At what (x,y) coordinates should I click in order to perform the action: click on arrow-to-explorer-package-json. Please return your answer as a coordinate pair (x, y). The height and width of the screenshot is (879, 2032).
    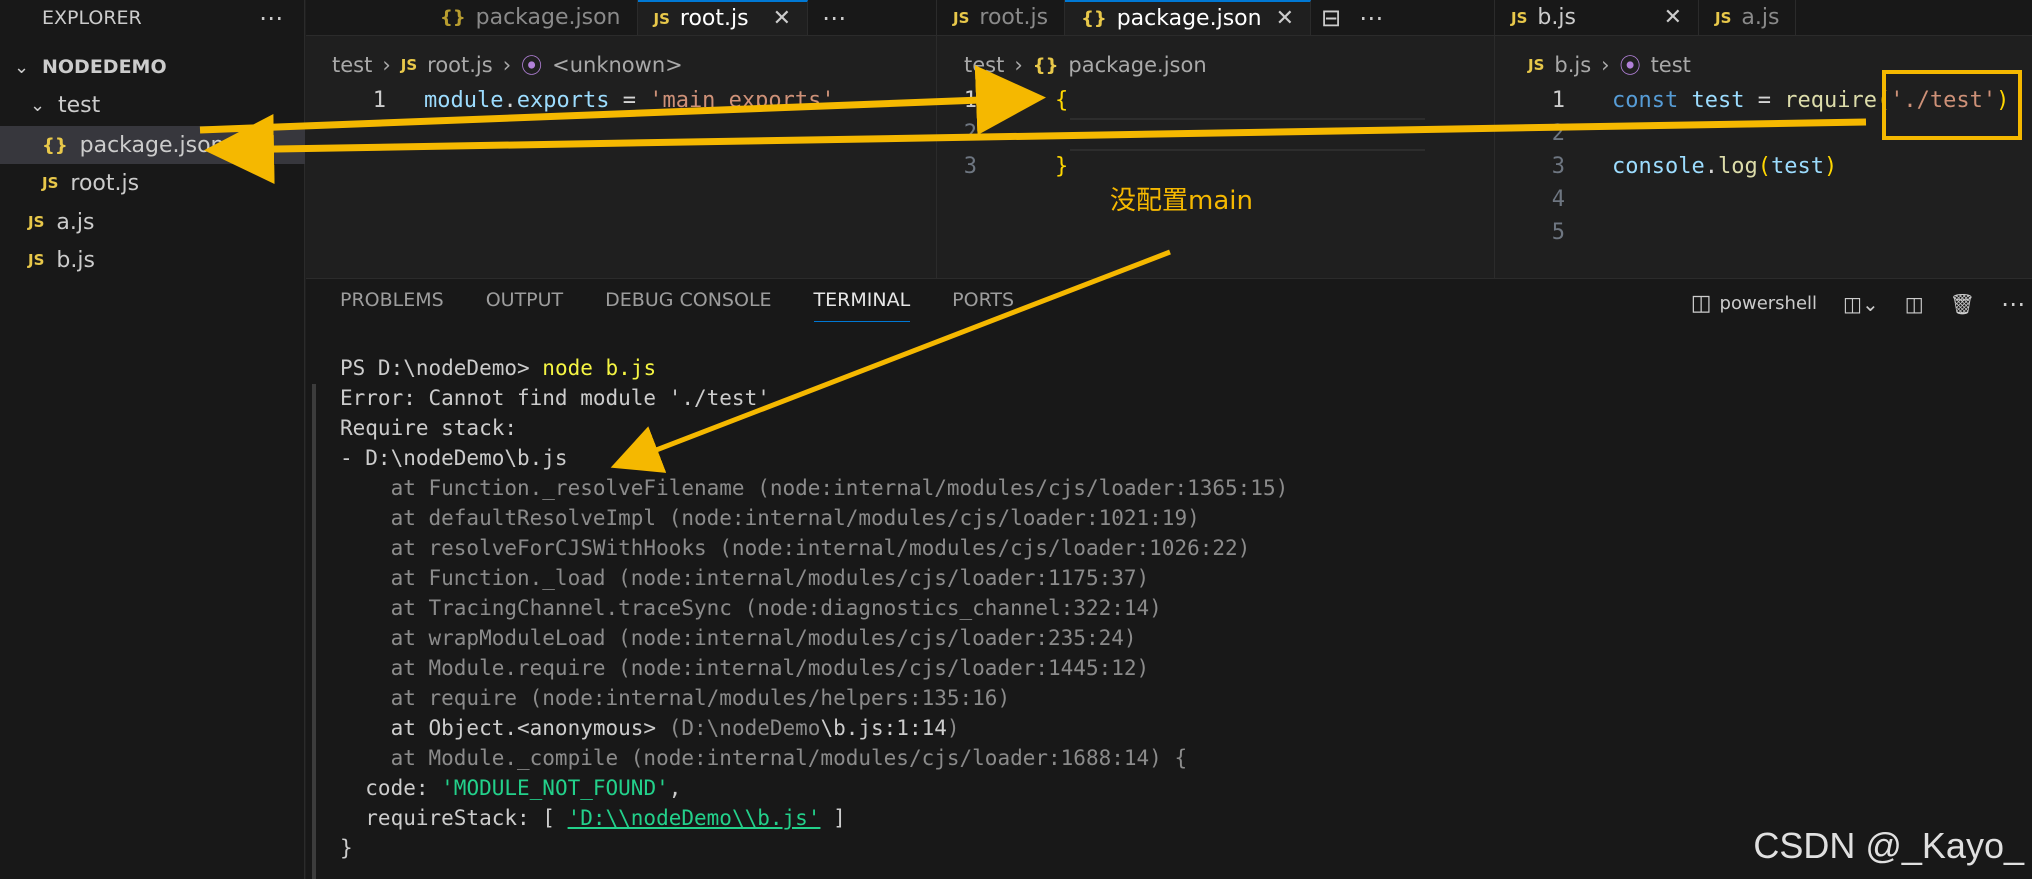
    Looking at the image, I should click on (1035, 149).